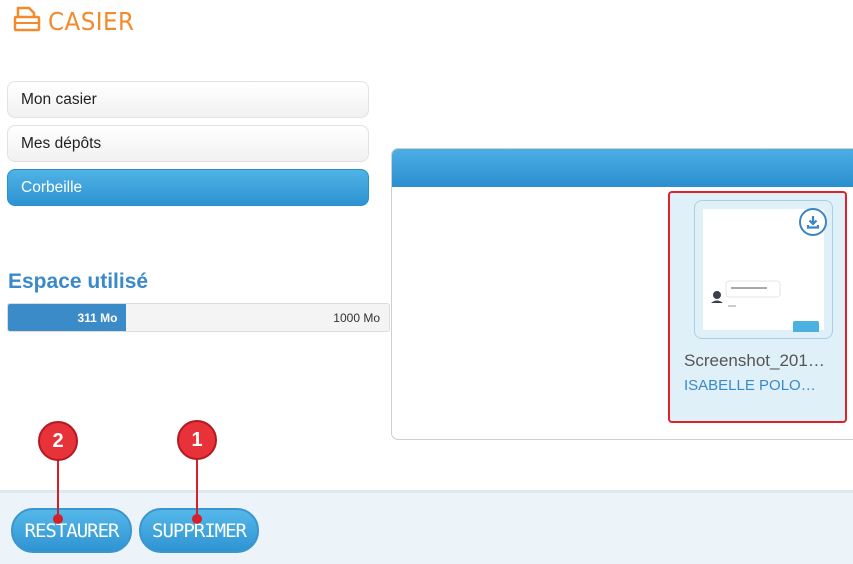 The height and width of the screenshot is (564, 853). I want to click on file-thumbnail, so click(763, 269).